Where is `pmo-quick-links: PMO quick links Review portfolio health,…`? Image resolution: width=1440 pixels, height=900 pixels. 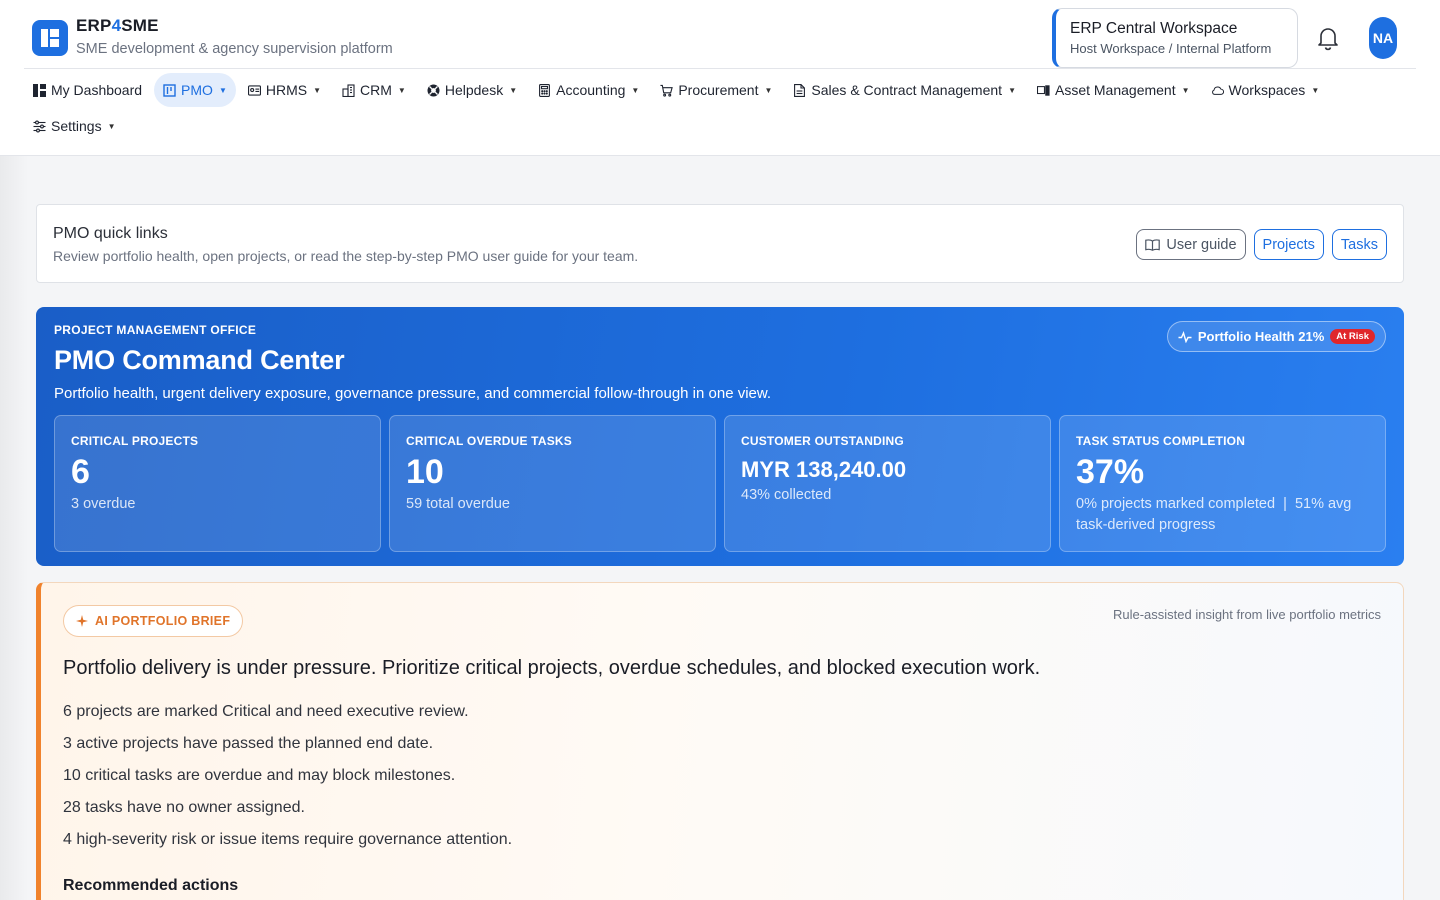 pmo-quick-links: PMO quick links Review portfolio health,… is located at coordinates (720, 243).